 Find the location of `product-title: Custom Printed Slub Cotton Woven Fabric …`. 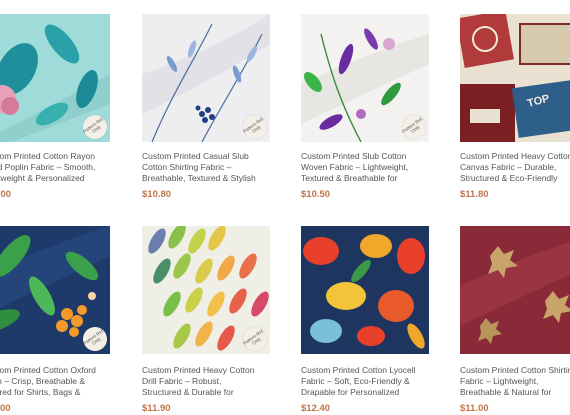

product-title: Custom Printed Slub Cotton Woven Fabric … is located at coordinates (371, 167).